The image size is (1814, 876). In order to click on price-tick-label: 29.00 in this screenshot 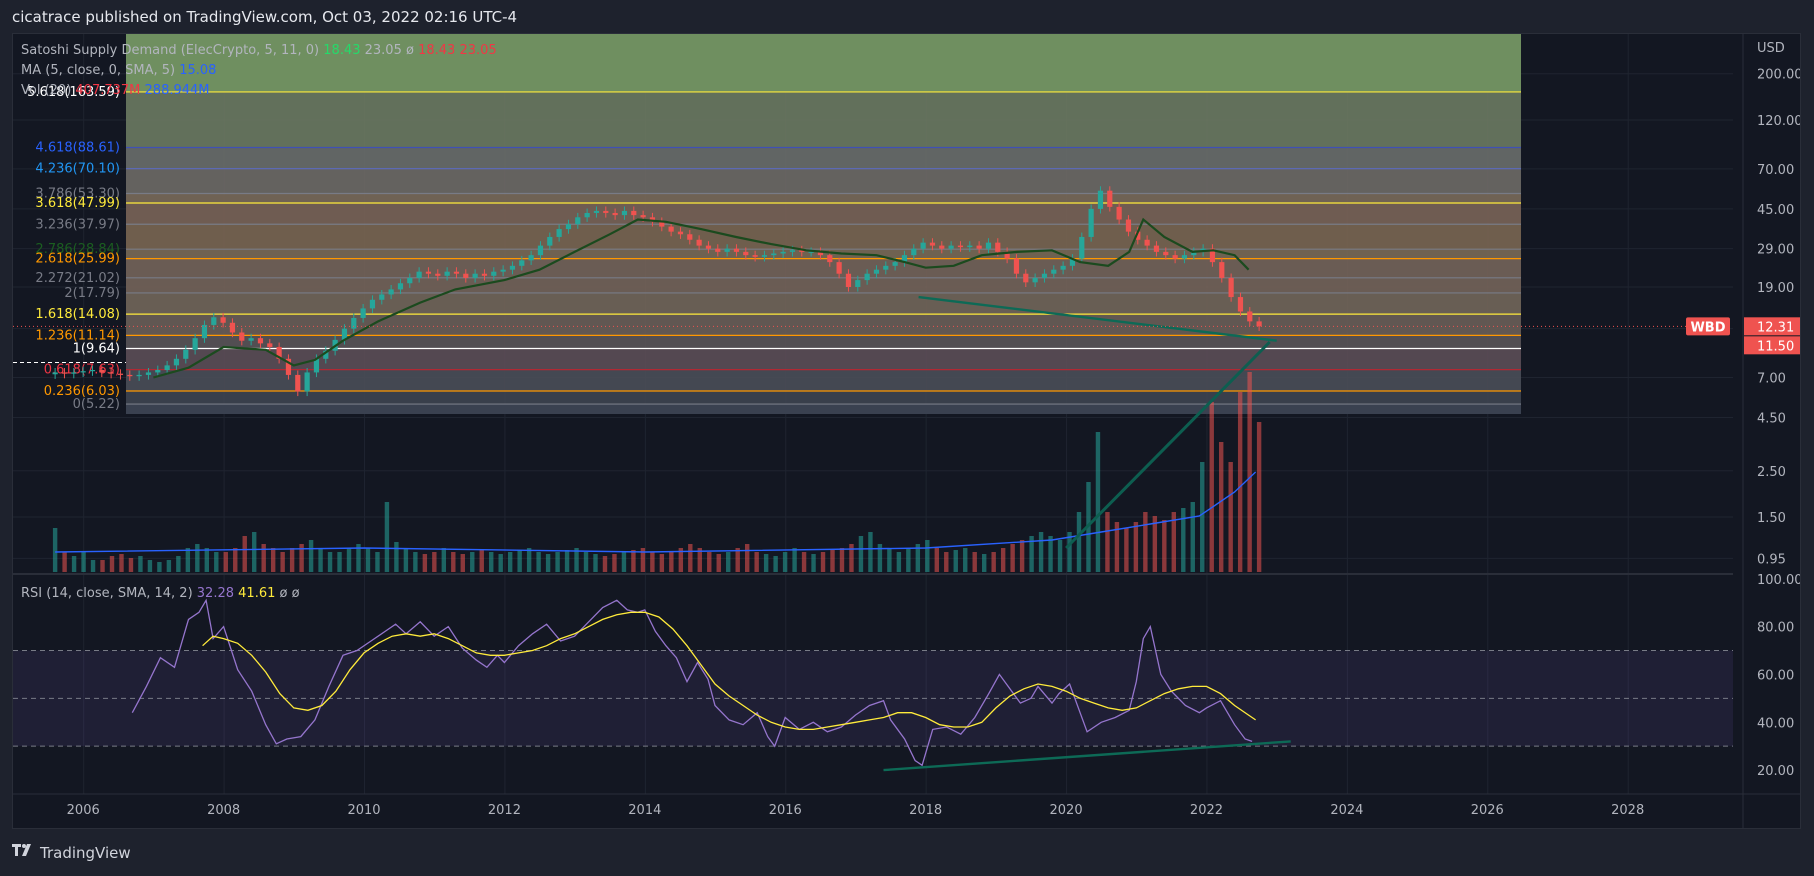, I will do `click(1775, 250)`.